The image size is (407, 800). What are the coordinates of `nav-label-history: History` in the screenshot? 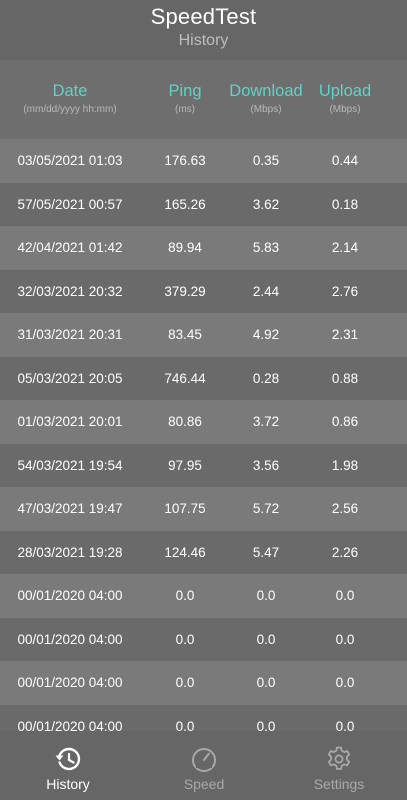 It's located at (68, 784).